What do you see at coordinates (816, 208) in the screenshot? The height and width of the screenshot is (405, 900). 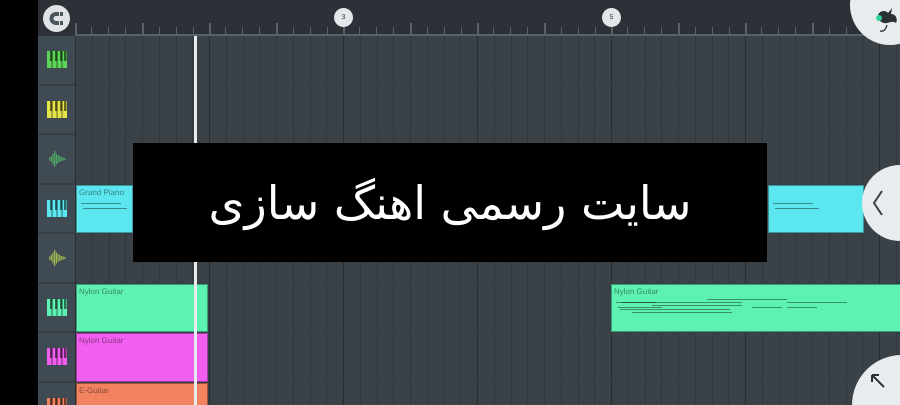 I see `clip` at bounding box center [816, 208].